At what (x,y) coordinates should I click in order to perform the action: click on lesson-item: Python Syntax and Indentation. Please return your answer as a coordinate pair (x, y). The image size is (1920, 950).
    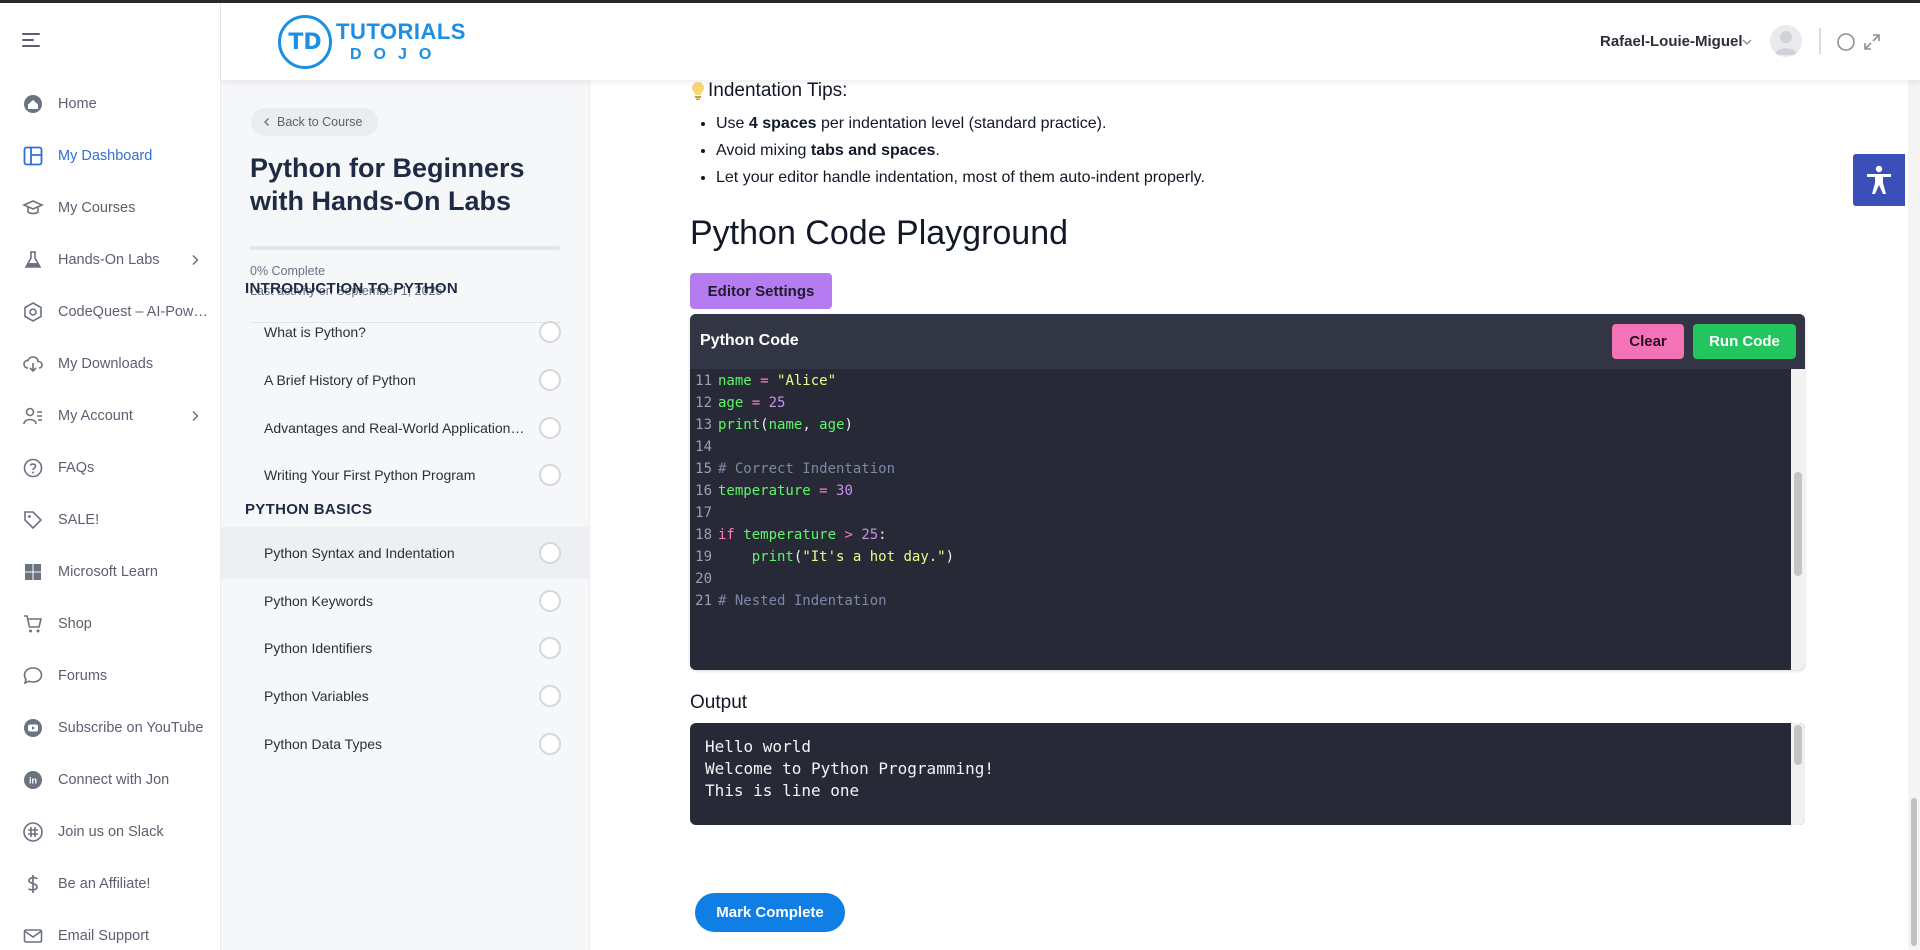
    Looking at the image, I should click on (405, 553).